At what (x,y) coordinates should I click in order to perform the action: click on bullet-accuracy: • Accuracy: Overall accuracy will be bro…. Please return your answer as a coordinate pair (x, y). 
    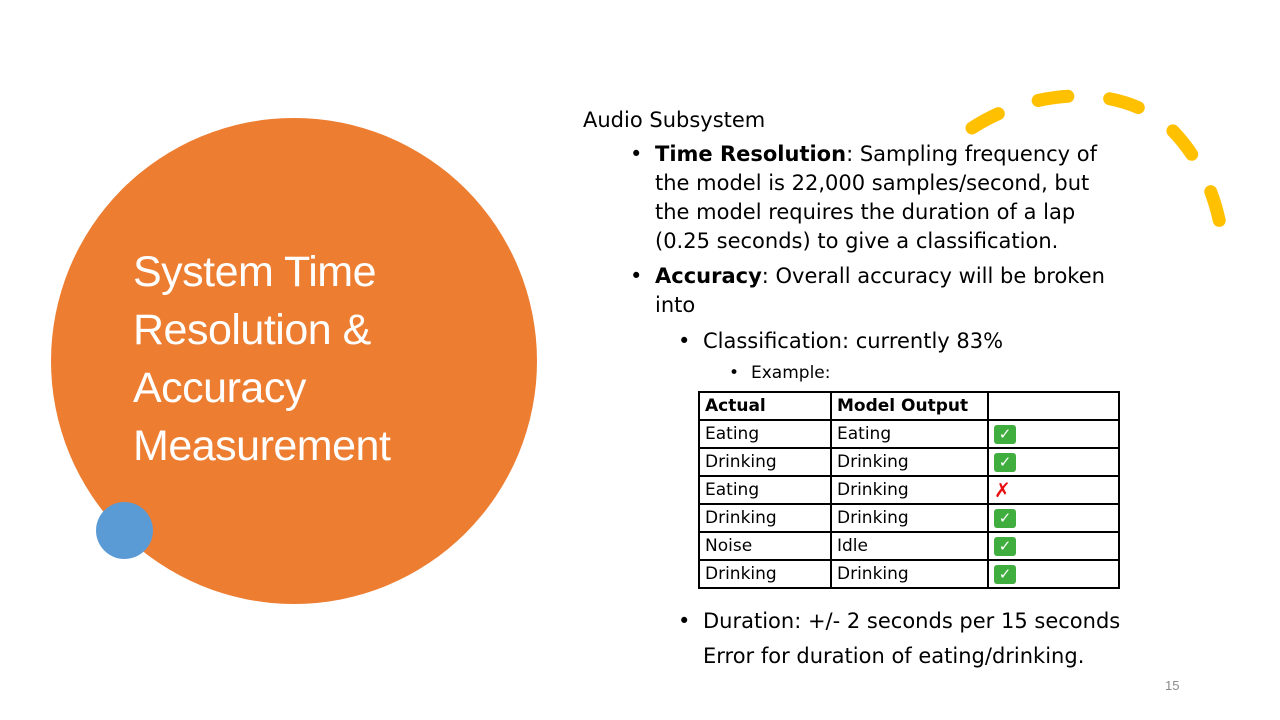
    Looking at the image, I should click on (872, 291).